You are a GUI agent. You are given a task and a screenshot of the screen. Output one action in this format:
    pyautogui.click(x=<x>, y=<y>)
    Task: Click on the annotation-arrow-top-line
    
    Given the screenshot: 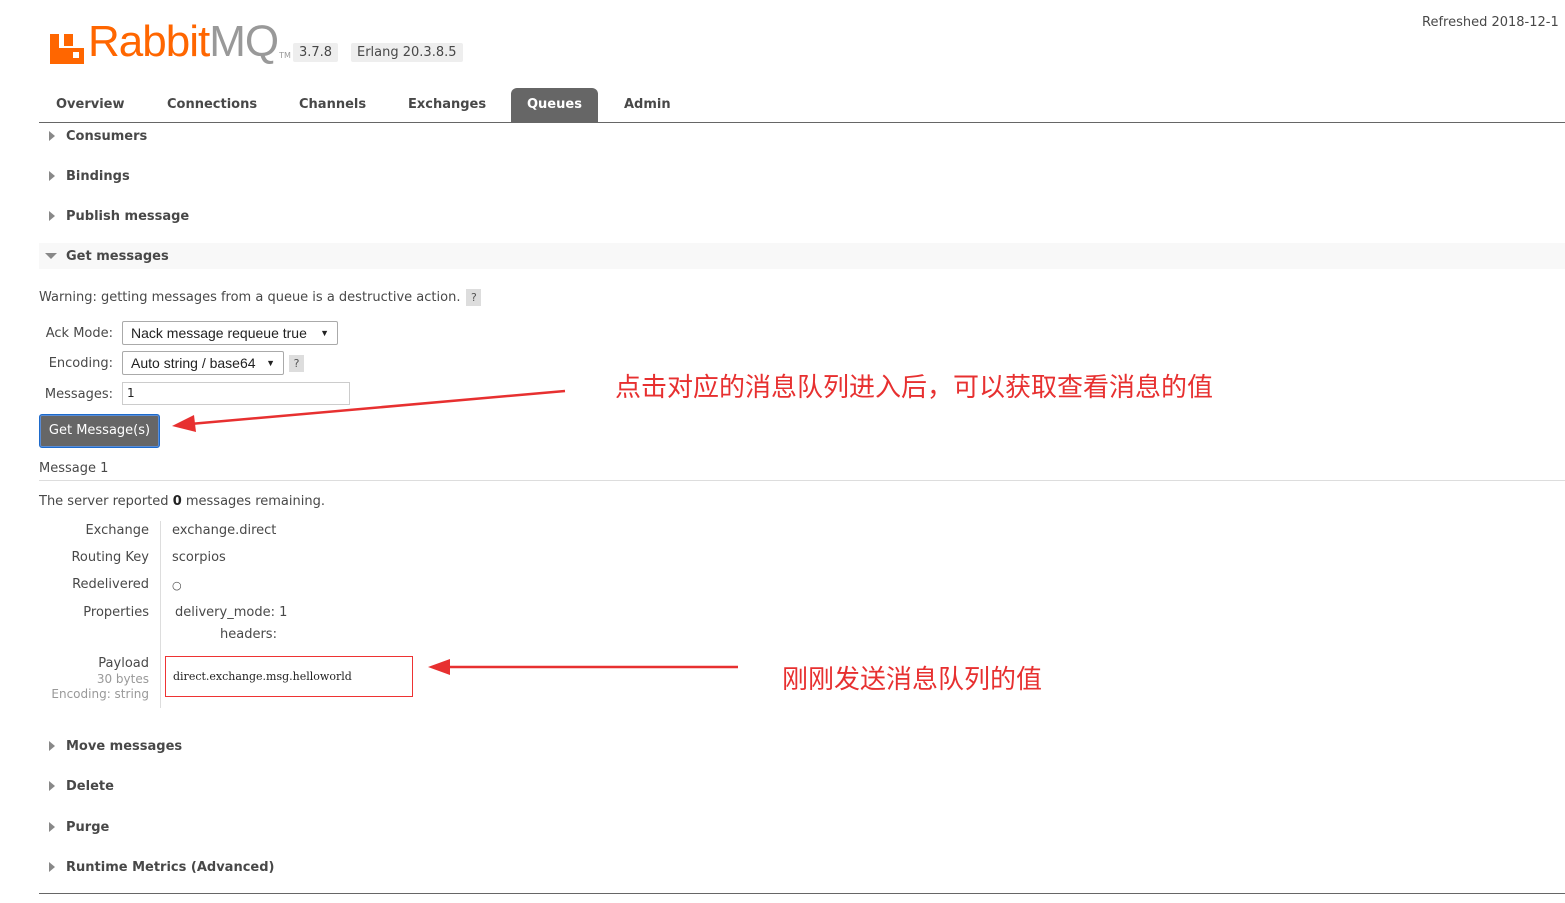 What is the action you would take?
    pyautogui.click(x=377, y=407)
    